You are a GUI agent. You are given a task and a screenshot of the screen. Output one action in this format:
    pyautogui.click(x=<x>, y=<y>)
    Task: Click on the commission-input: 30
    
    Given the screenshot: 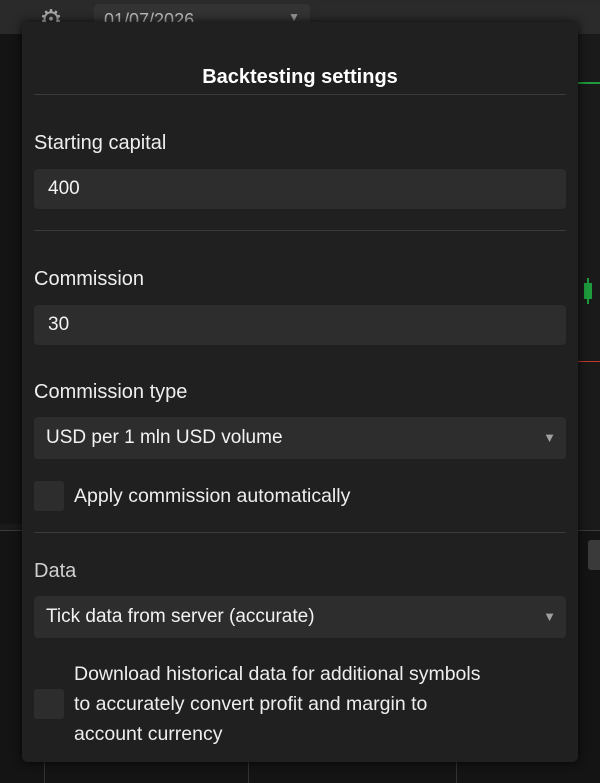 What is the action you would take?
    pyautogui.click(x=300, y=325)
    